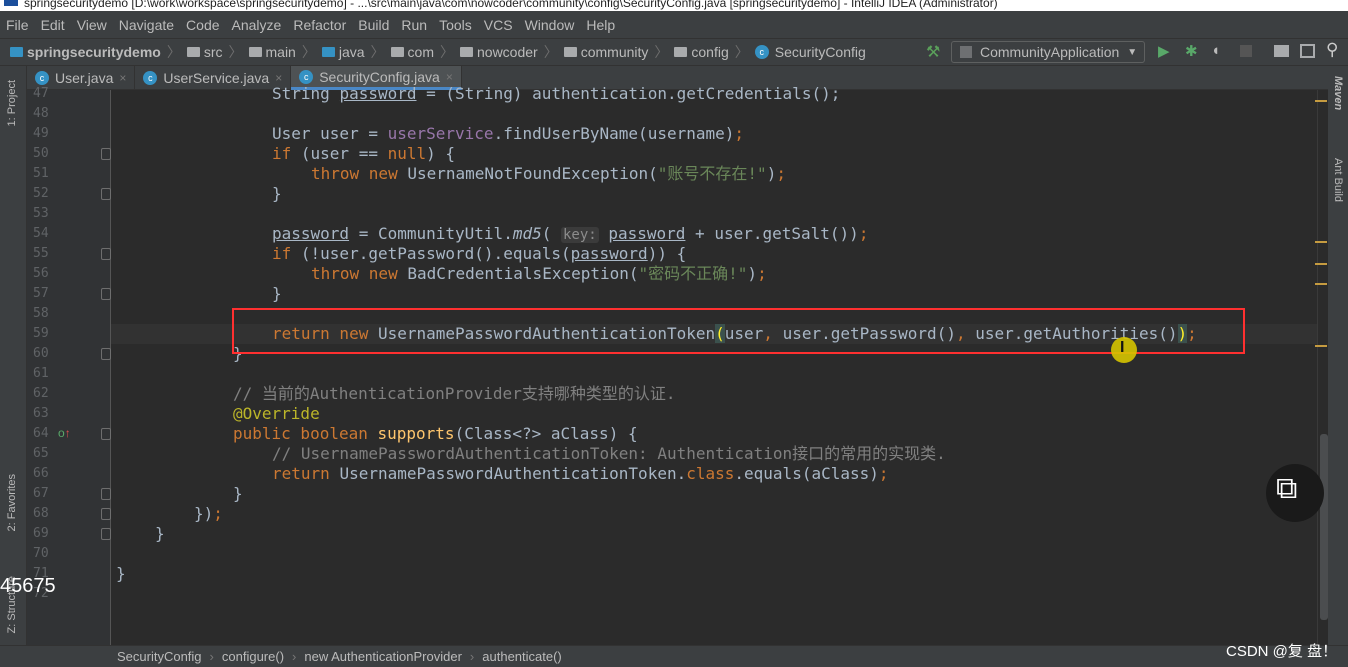  I want to click on code-line: password = CommunityUtil.md5( key, so click(570, 234).